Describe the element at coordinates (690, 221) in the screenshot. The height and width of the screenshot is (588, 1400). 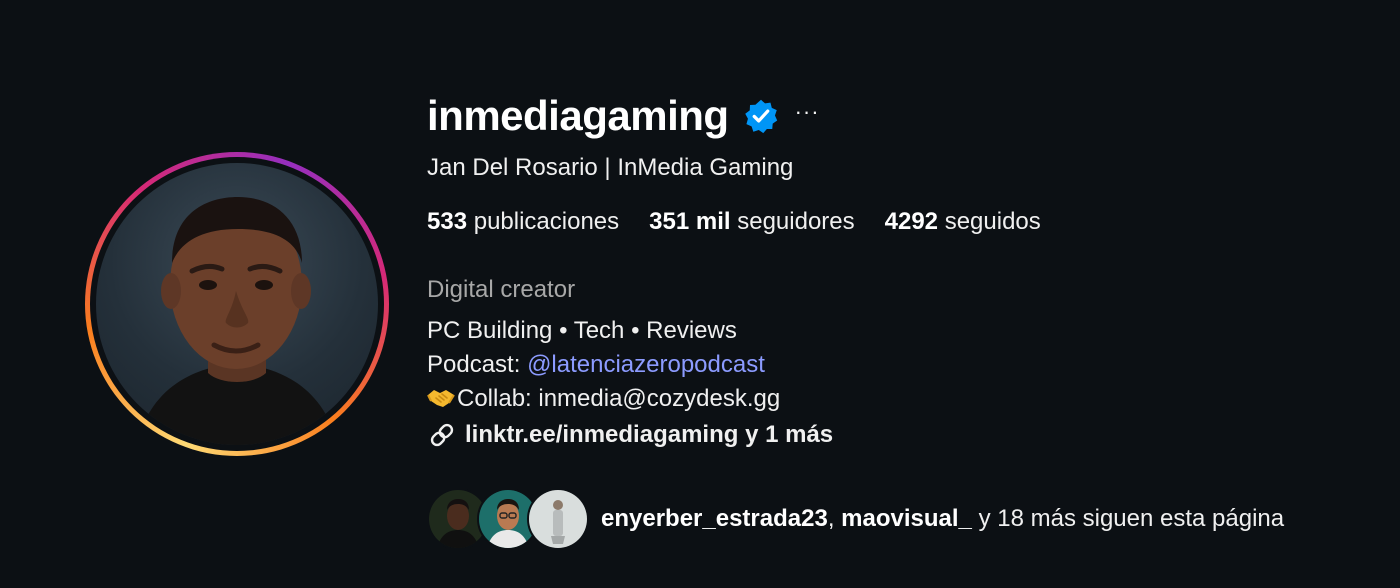
I see `followers-count-value: 351 mil` at that location.